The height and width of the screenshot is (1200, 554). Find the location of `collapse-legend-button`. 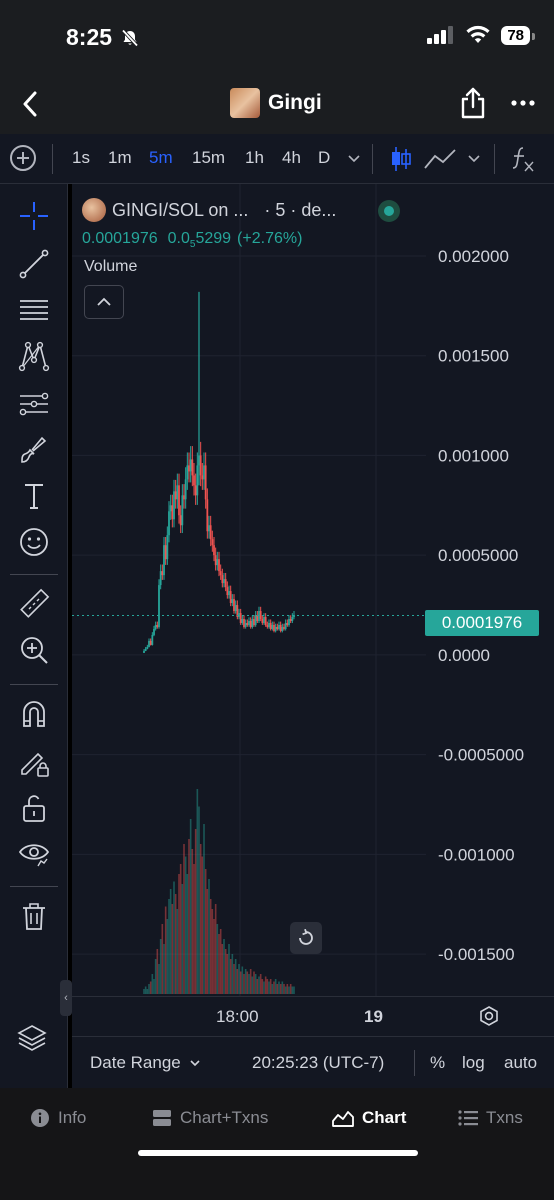

collapse-legend-button is located at coordinates (104, 302).